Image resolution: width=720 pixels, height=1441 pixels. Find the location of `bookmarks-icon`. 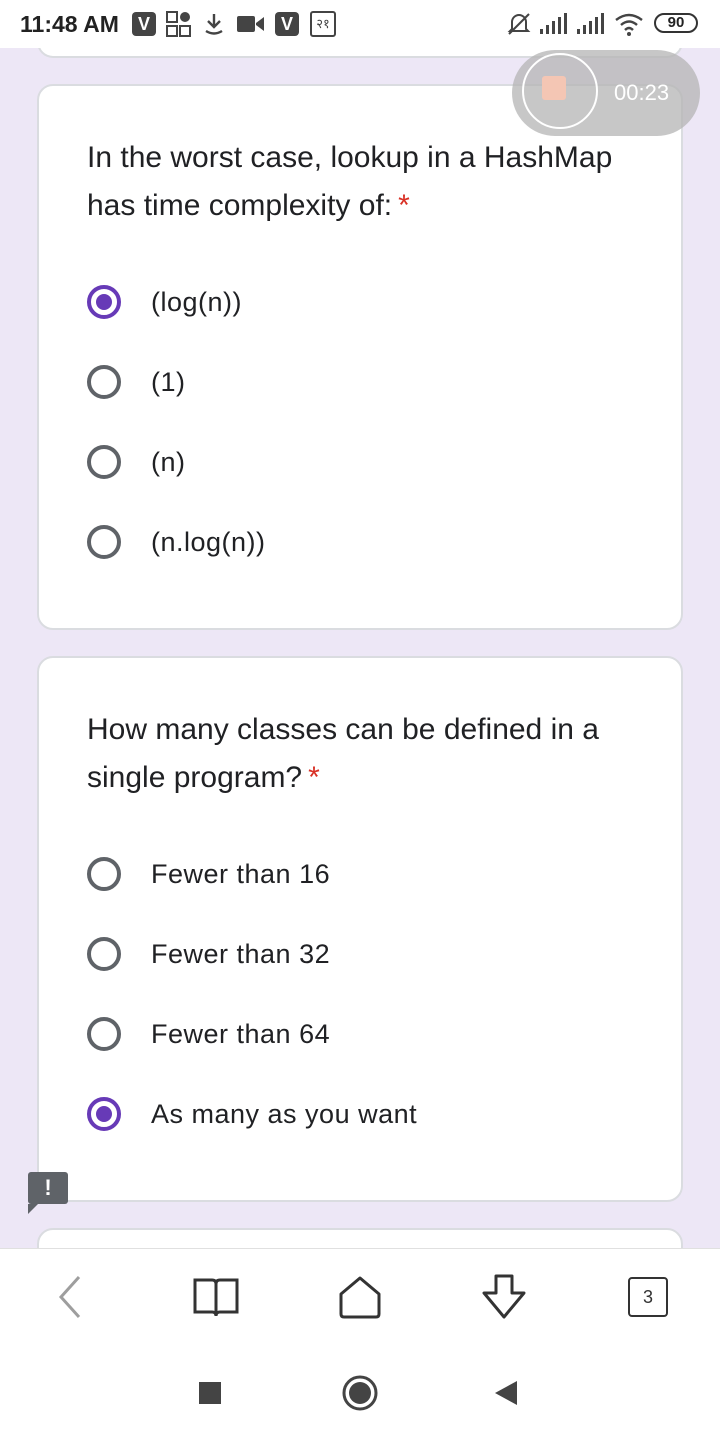

bookmarks-icon is located at coordinates (216, 1297).